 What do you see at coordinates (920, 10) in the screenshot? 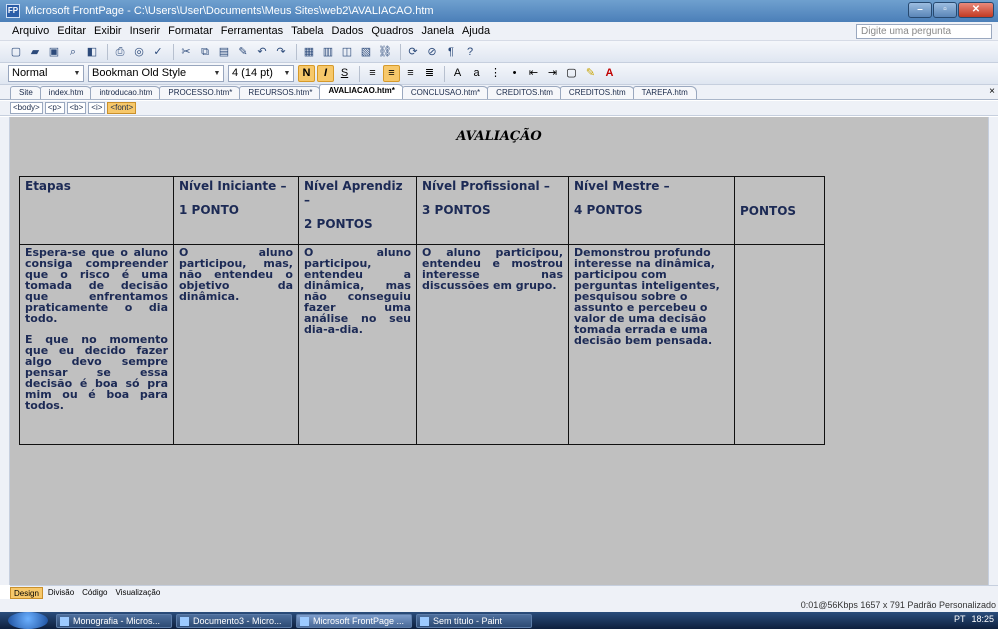
I see `minimize-button: –` at bounding box center [920, 10].